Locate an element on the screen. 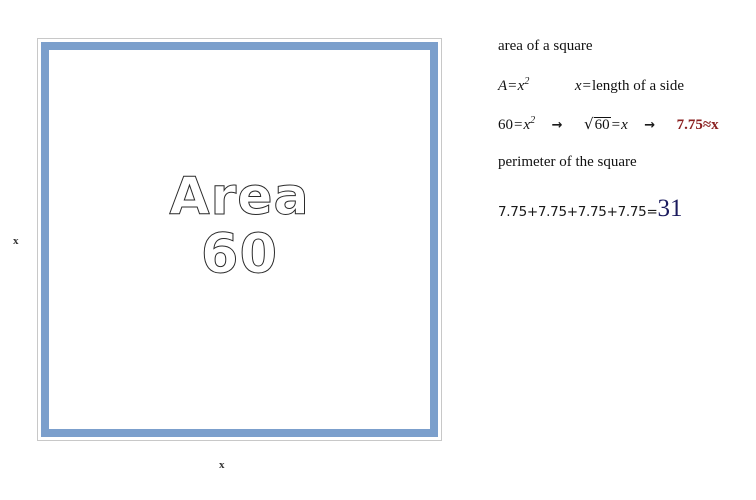 The width and height of the screenshot is (756, 500). formula-exponent: 2 is located at coordinates (527, 81).